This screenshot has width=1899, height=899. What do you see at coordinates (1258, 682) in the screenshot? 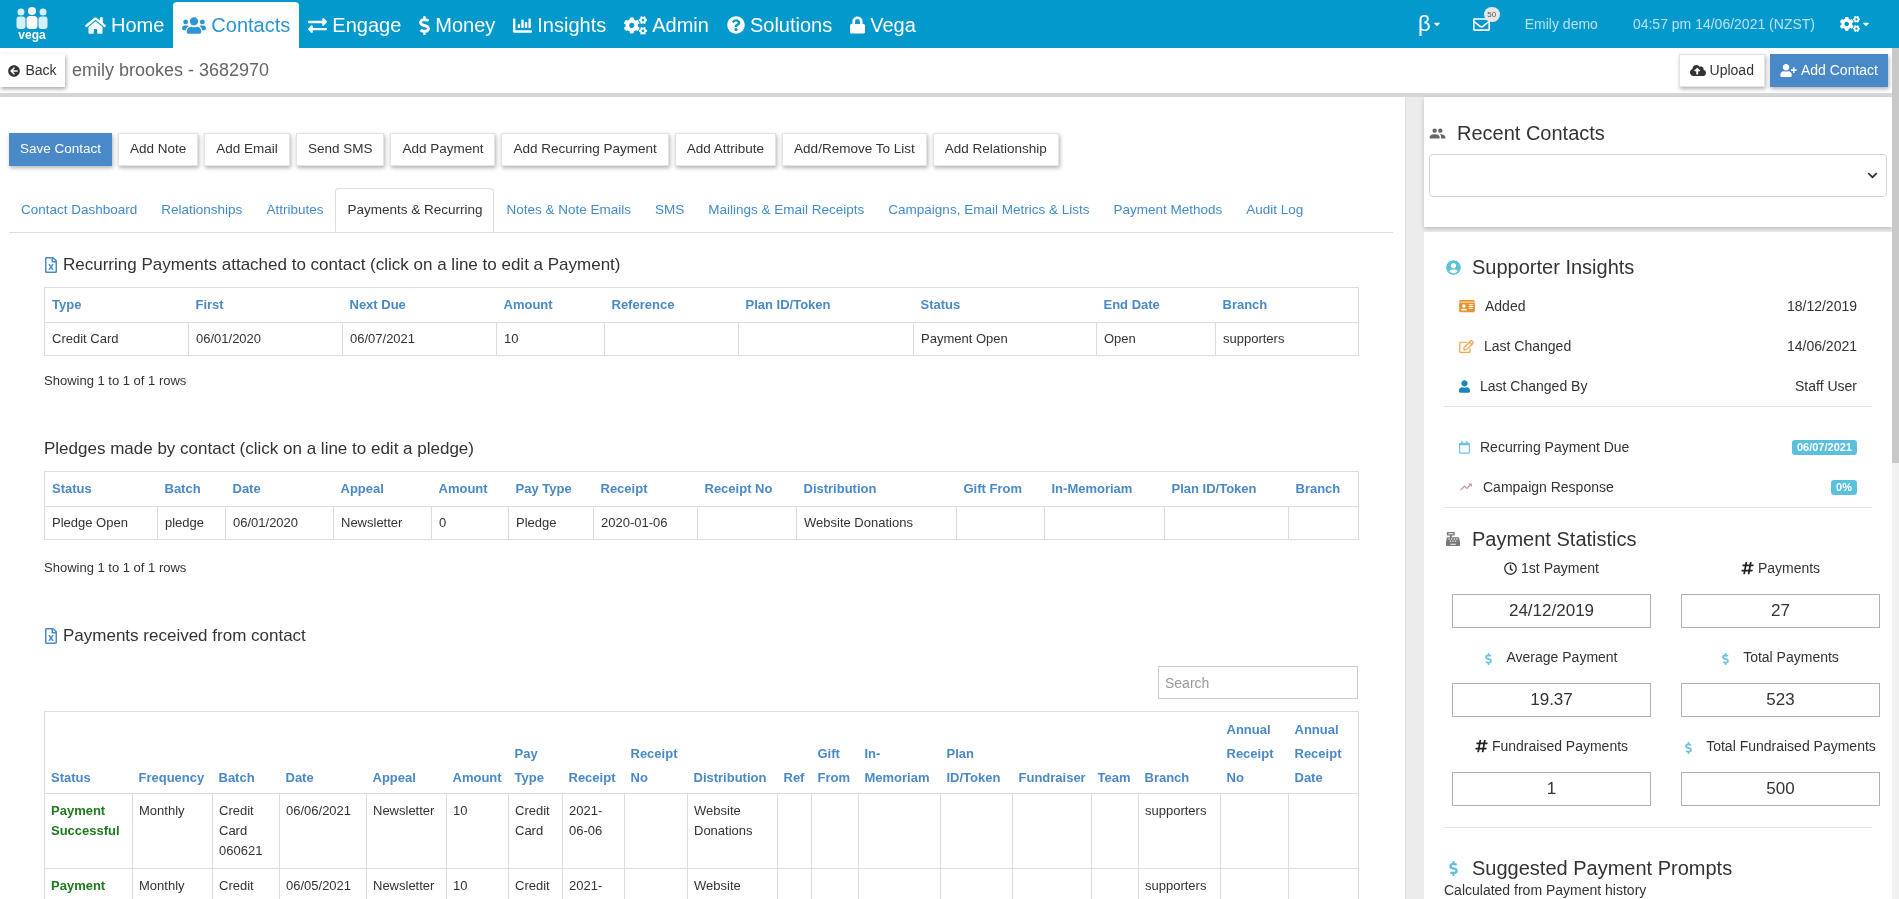
I see `search-field: Search` at bounding box center [1258, 682].